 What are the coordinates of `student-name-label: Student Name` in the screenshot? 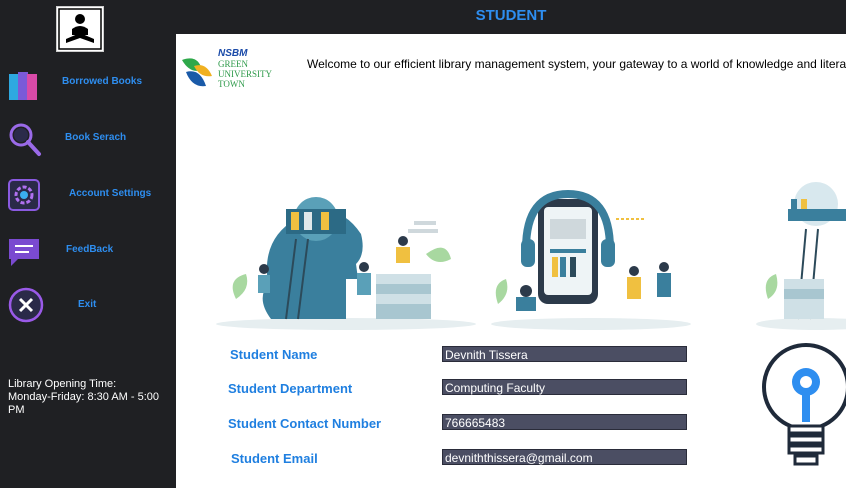 It's located at (274, 354).